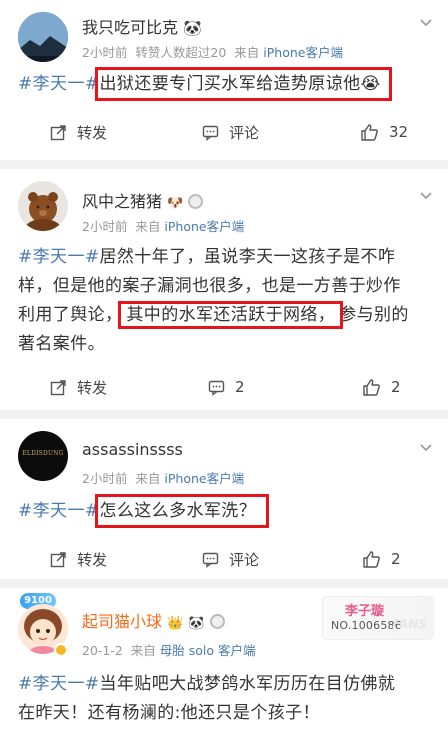 This screenshot has height=730, width=448. I want to click on avatar-landscape-image, so click(43, 37).